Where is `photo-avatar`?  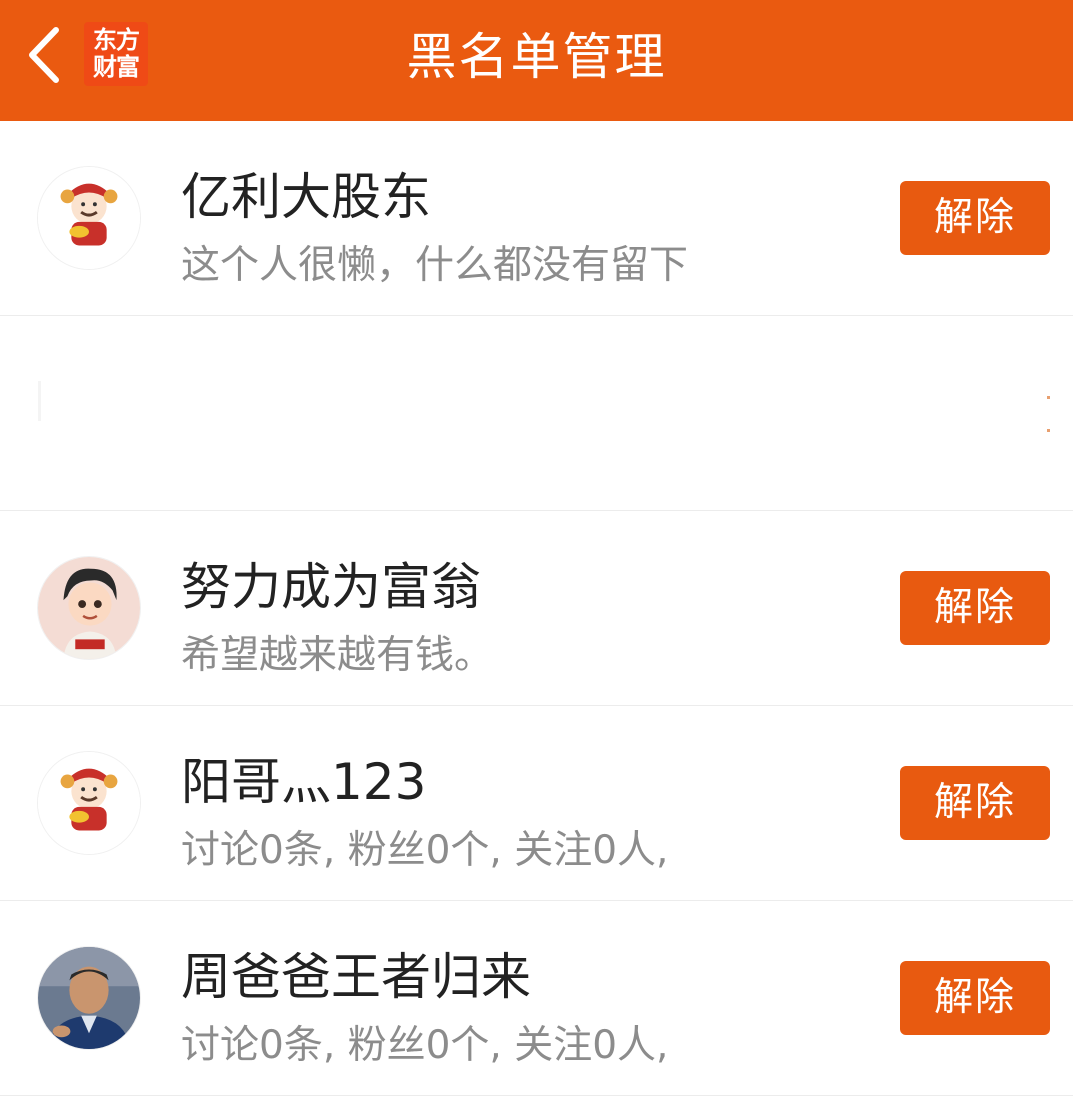
photo-avatar is located at coordinates (89, 998).